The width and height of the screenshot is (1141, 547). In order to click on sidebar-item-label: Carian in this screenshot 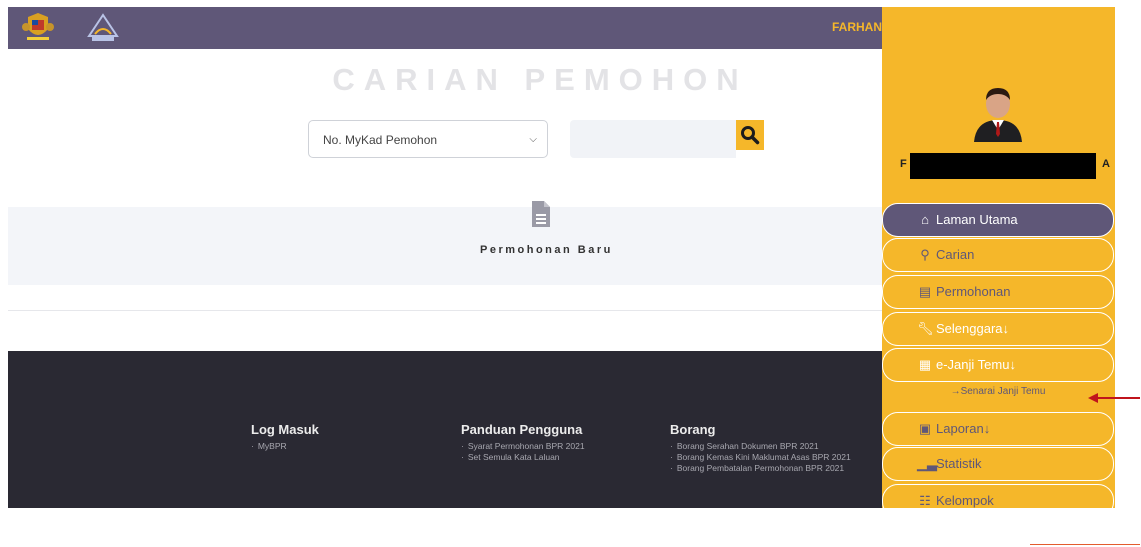, I will do `click(955, 254)`.